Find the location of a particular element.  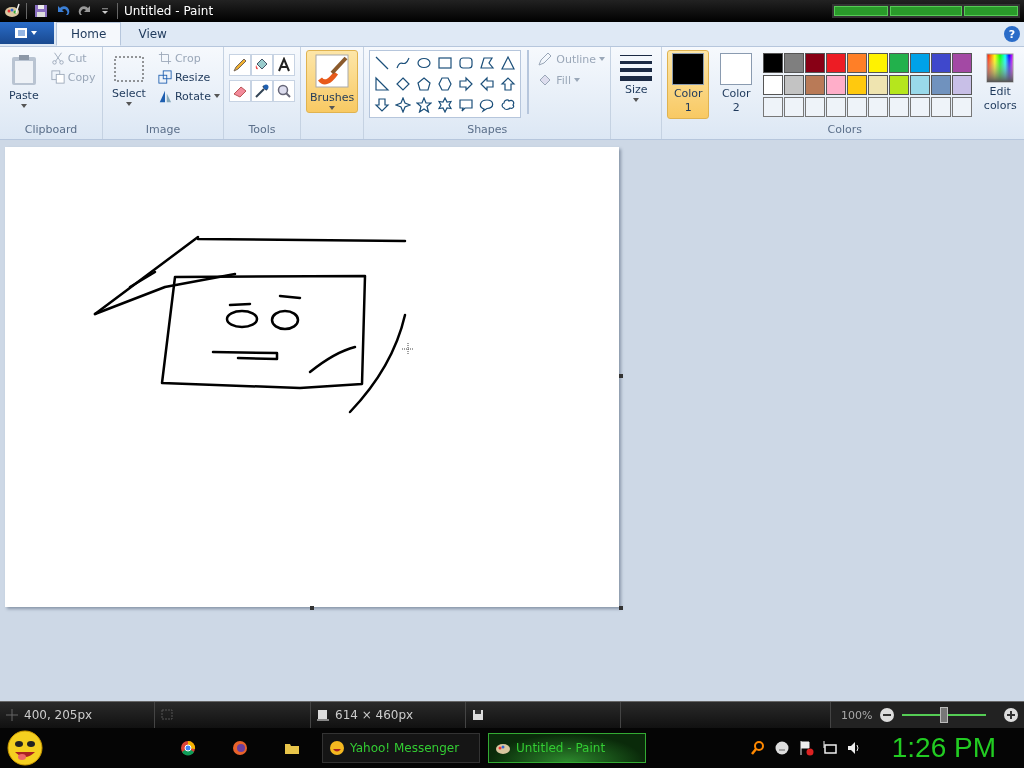

group-label: Image is located at coordinates (163, 130).